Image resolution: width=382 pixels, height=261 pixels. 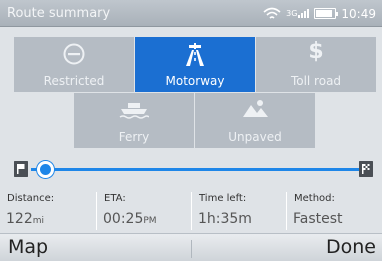 I want to click on screen-title: Route summary, so click(x=59, y=13).